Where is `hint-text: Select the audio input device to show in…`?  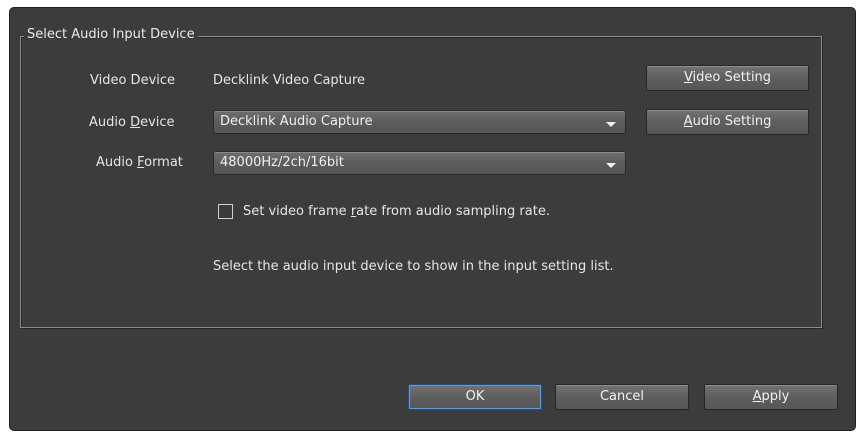 hint-text: Select the audio input device to show in… is located at coordinates (413, 266).